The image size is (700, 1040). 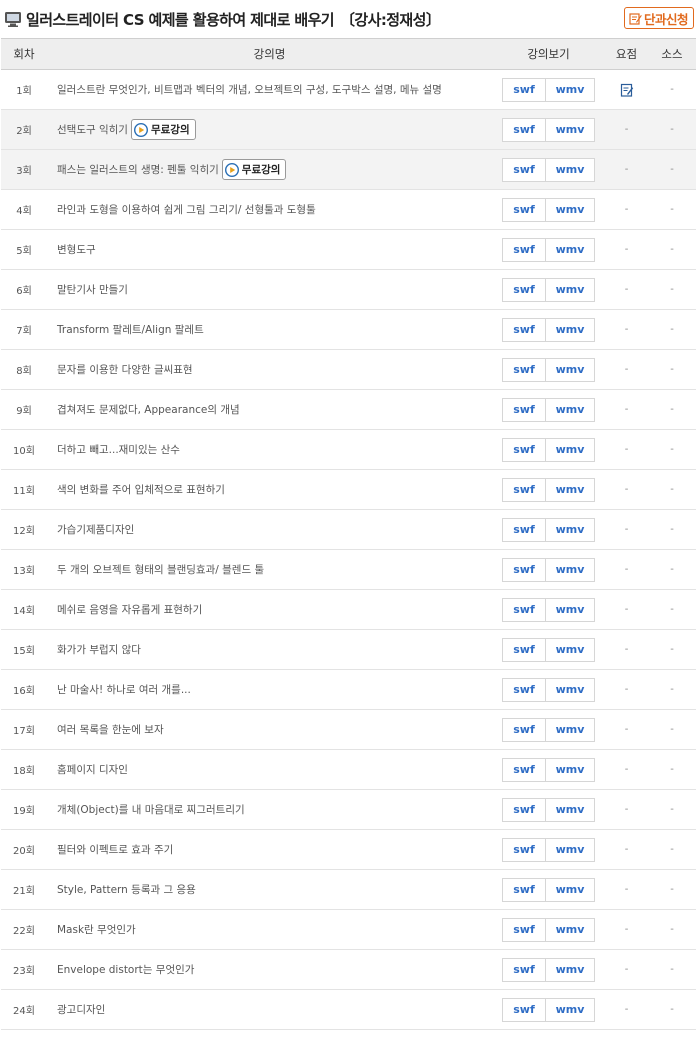 I want to click on lecture-name-cell: 가습기제품디자인, so click(x=269, y=529).